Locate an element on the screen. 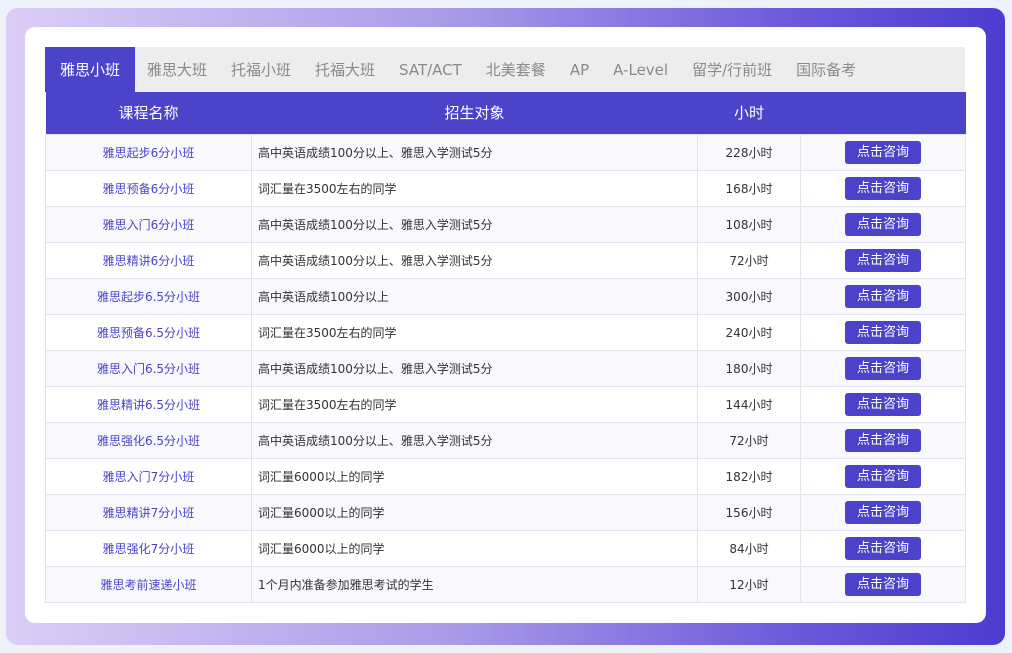 The image size is (1012, 653). tab-9: 国际备考 is located at coordinates (826, 69).